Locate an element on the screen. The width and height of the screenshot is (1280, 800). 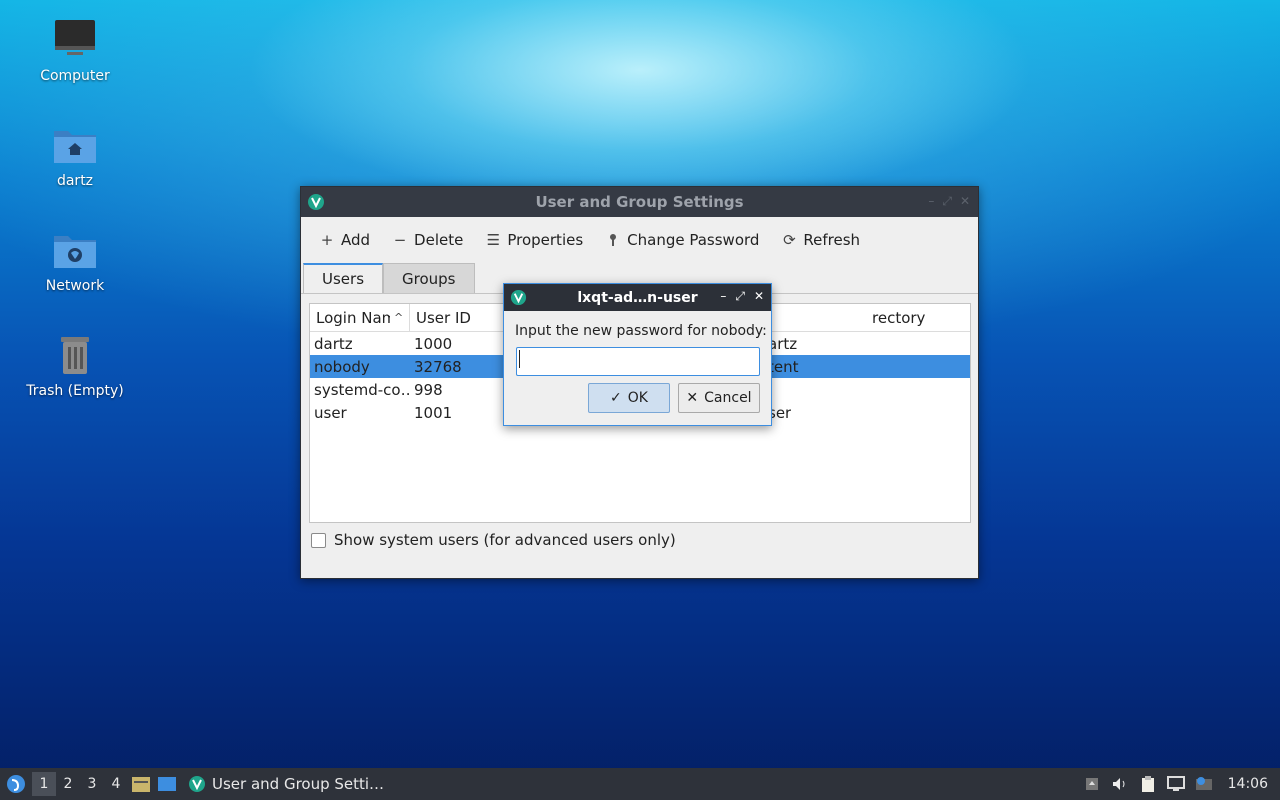
app-icon is located at coordinates (197, 784).